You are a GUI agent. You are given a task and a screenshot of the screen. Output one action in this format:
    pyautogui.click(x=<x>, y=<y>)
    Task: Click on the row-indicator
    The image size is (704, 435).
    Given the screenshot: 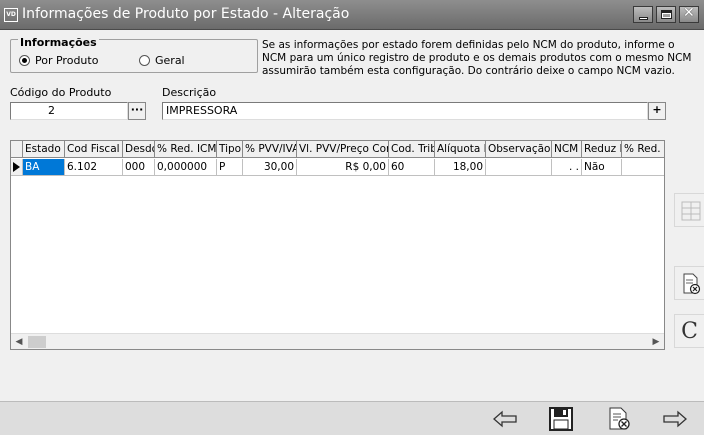 What is the action you would take?
    pyautogui.click(x=17, y=167)
    